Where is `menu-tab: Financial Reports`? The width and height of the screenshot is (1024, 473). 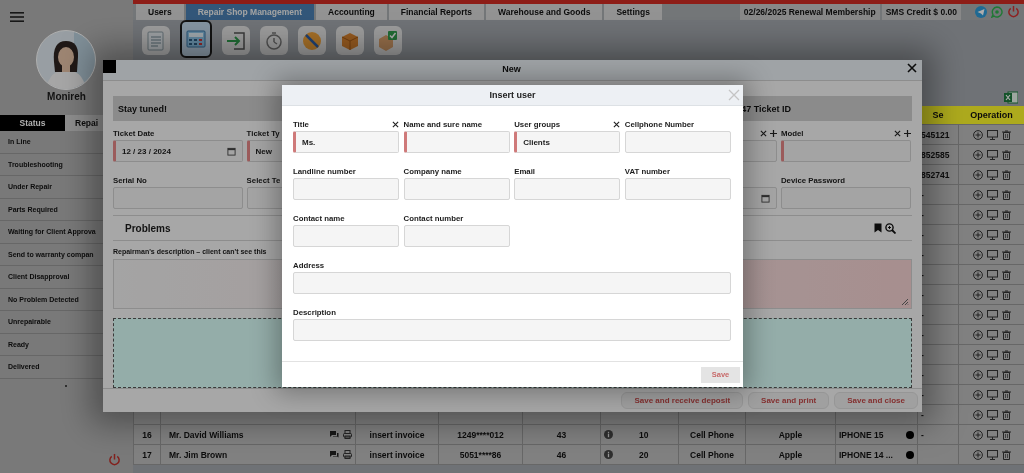 menu-tab: Financial Reports is located at coordinates (436, 12).